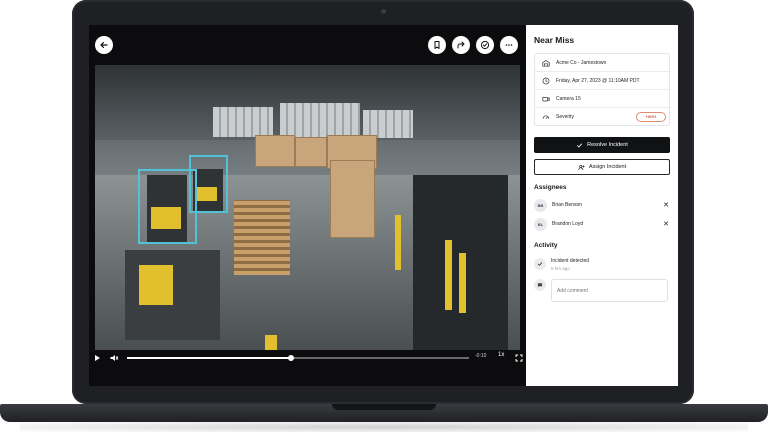 The width and height of the screenshot is (768, 444). What do you see at coordinates (607, 145) in the screenshot?
I see `resolve-incident-label: Resolve Incident` at bounding box center [607, 145].